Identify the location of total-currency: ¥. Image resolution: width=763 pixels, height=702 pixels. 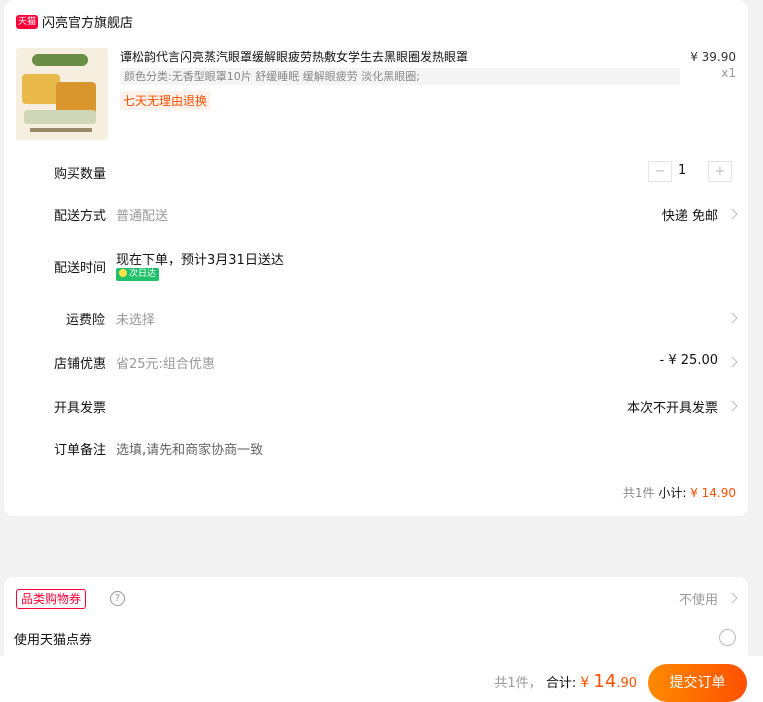
(585, 683).